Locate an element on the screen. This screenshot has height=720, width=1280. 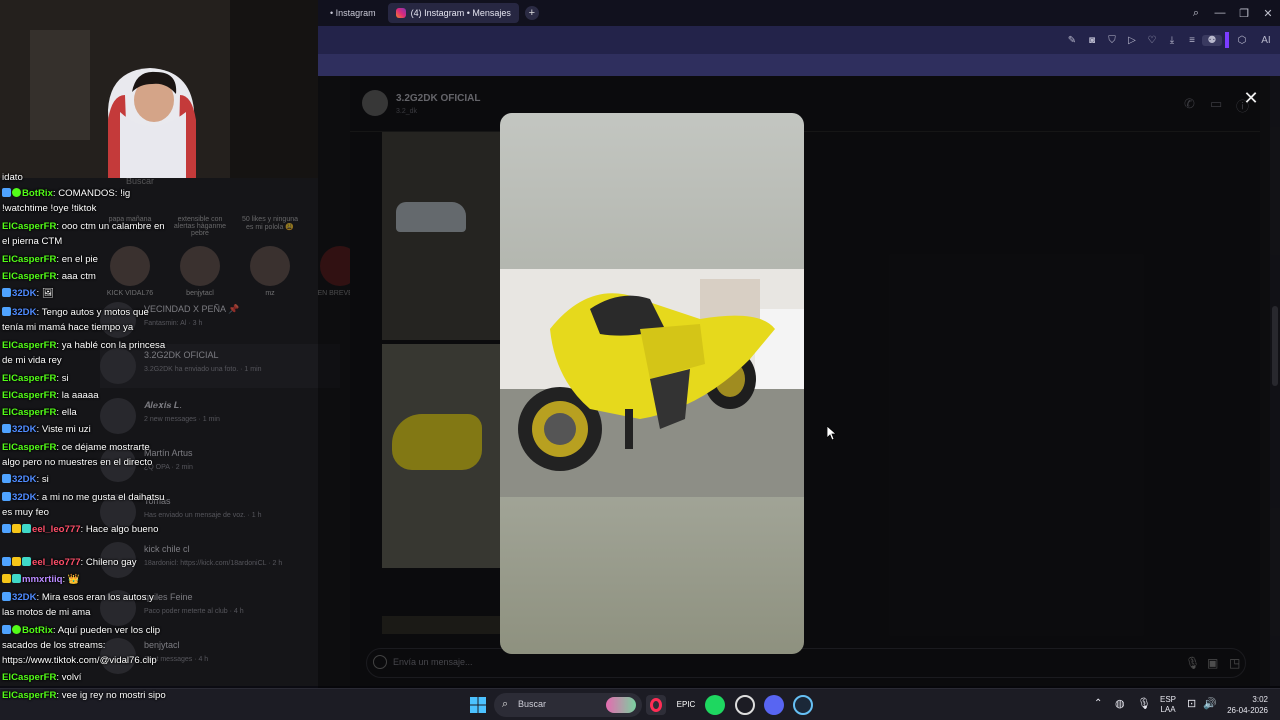
accent-separator is located at coordinates (1227, 40).